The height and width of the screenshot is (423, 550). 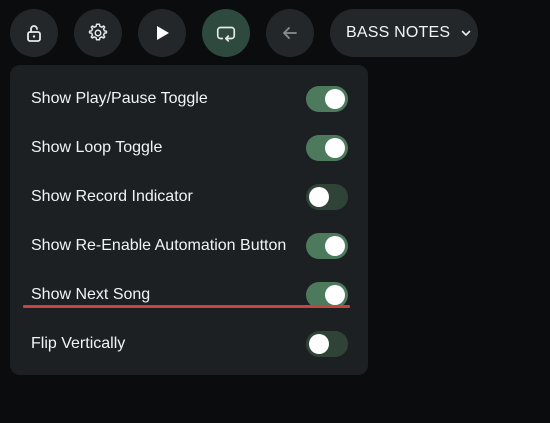 I want to click on arrow-left-icon, so click(x=290, y=33).